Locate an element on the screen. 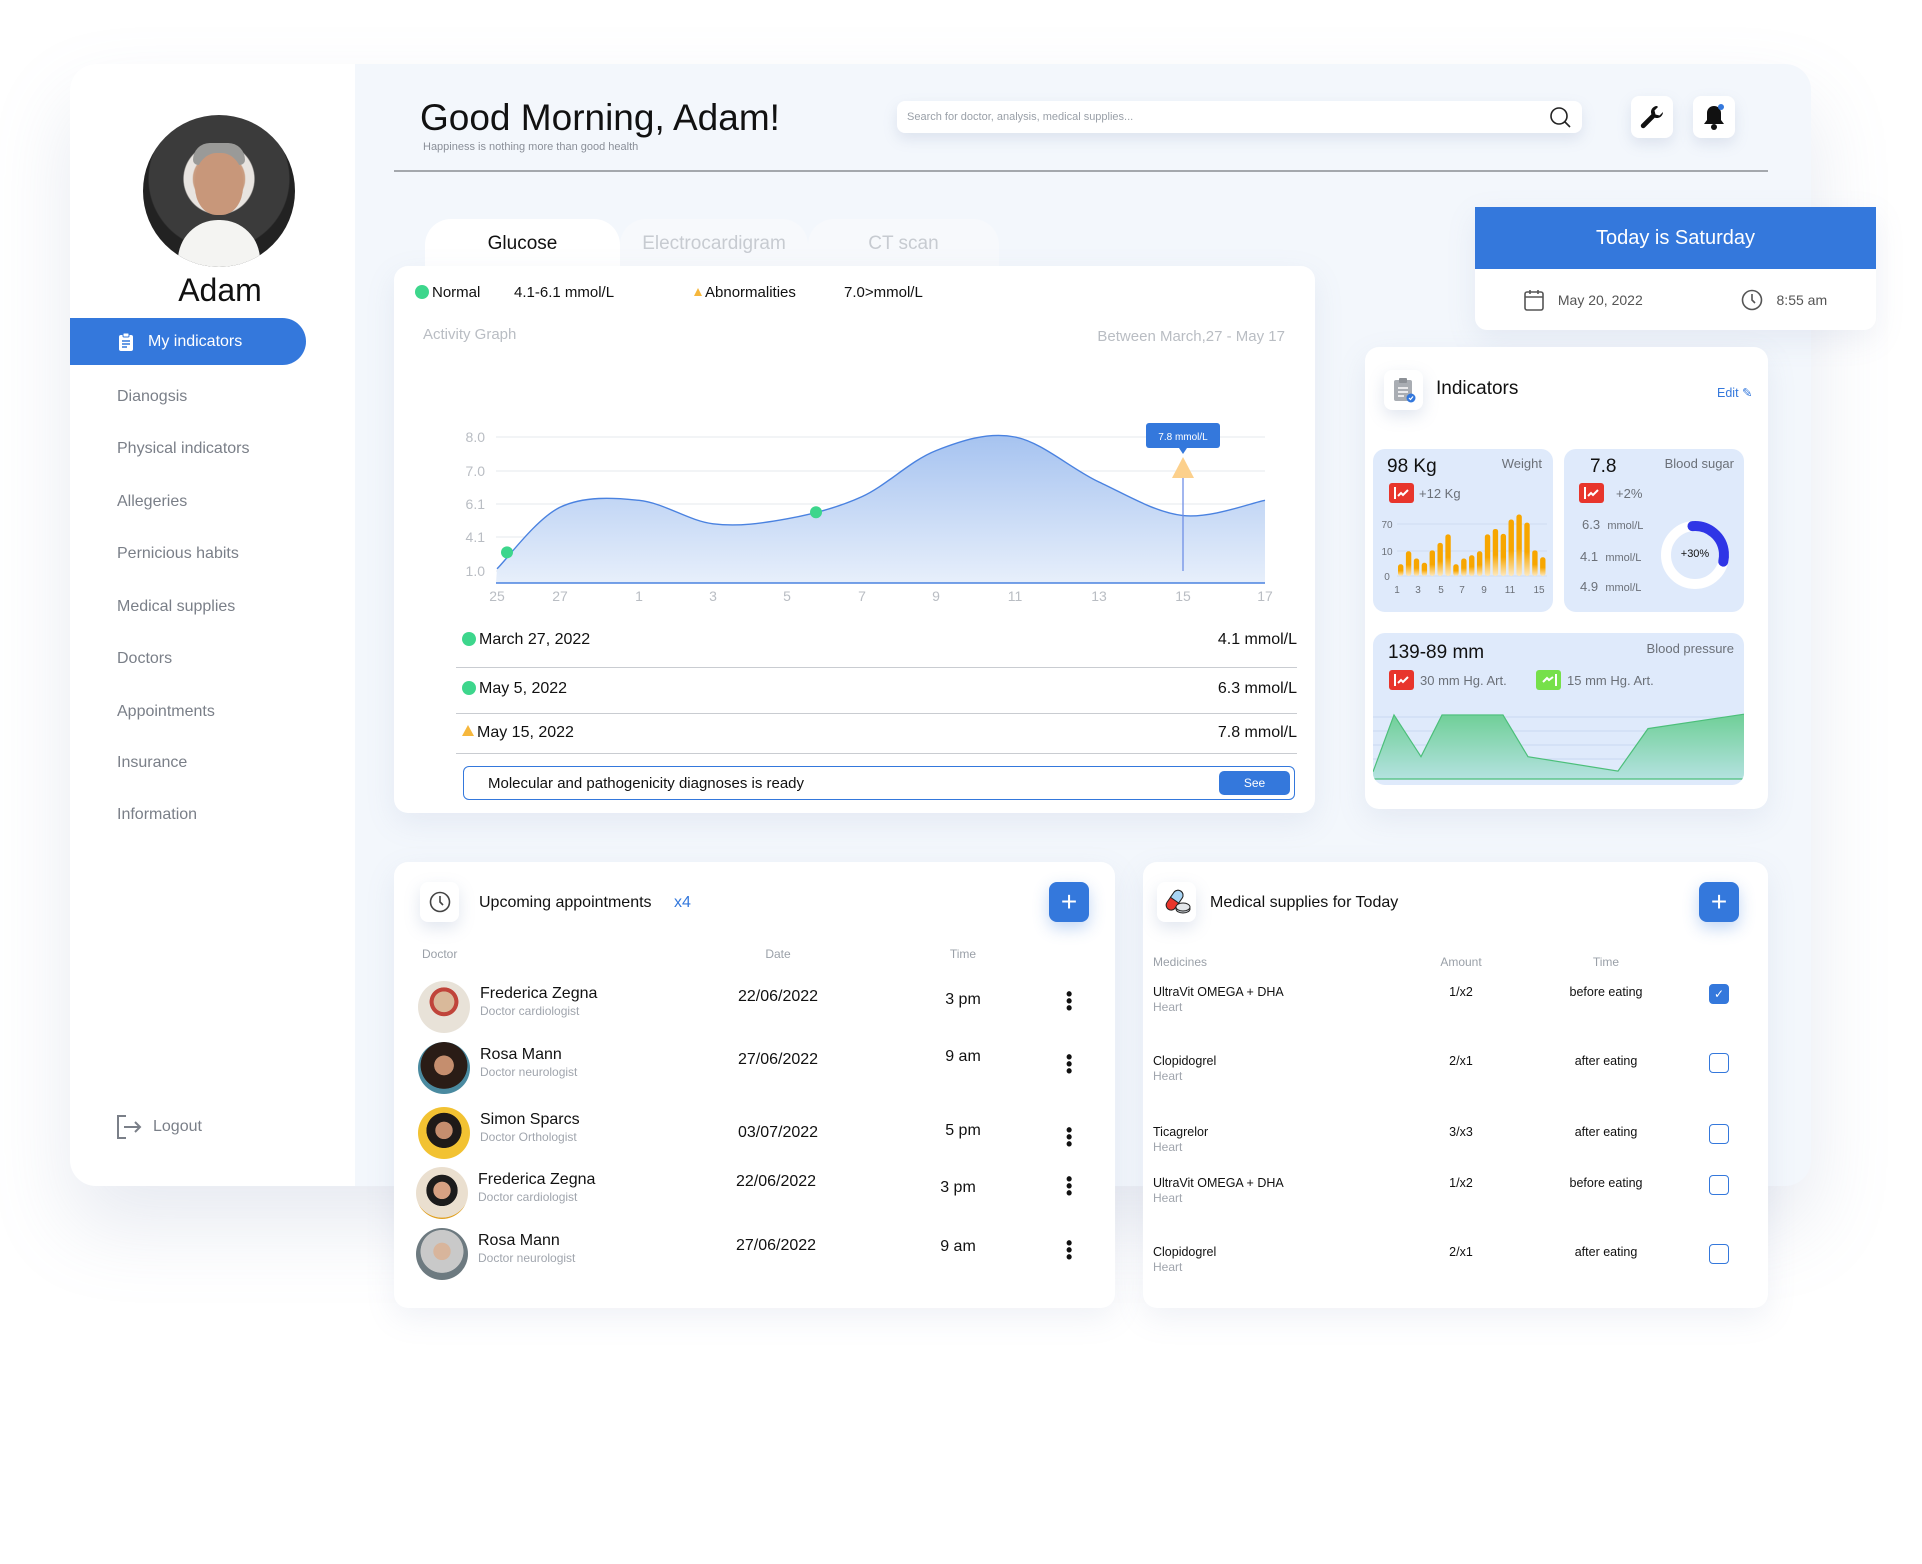 The width and height of the screenshot is (1922, 1564). reading-row: March 27, 2022 4.1 mmol/L is located at coordinates (879, 640).